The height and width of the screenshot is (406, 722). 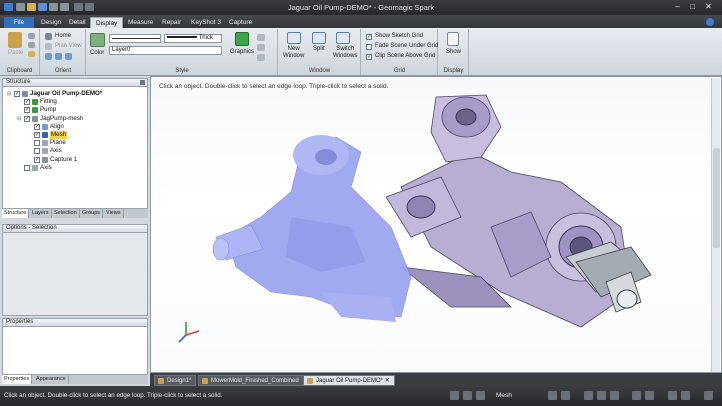 What do you see at coordinates (51, 379) in the screenshot?
I see `tab-appearance: Appearance` at bounding box center [51, 379].